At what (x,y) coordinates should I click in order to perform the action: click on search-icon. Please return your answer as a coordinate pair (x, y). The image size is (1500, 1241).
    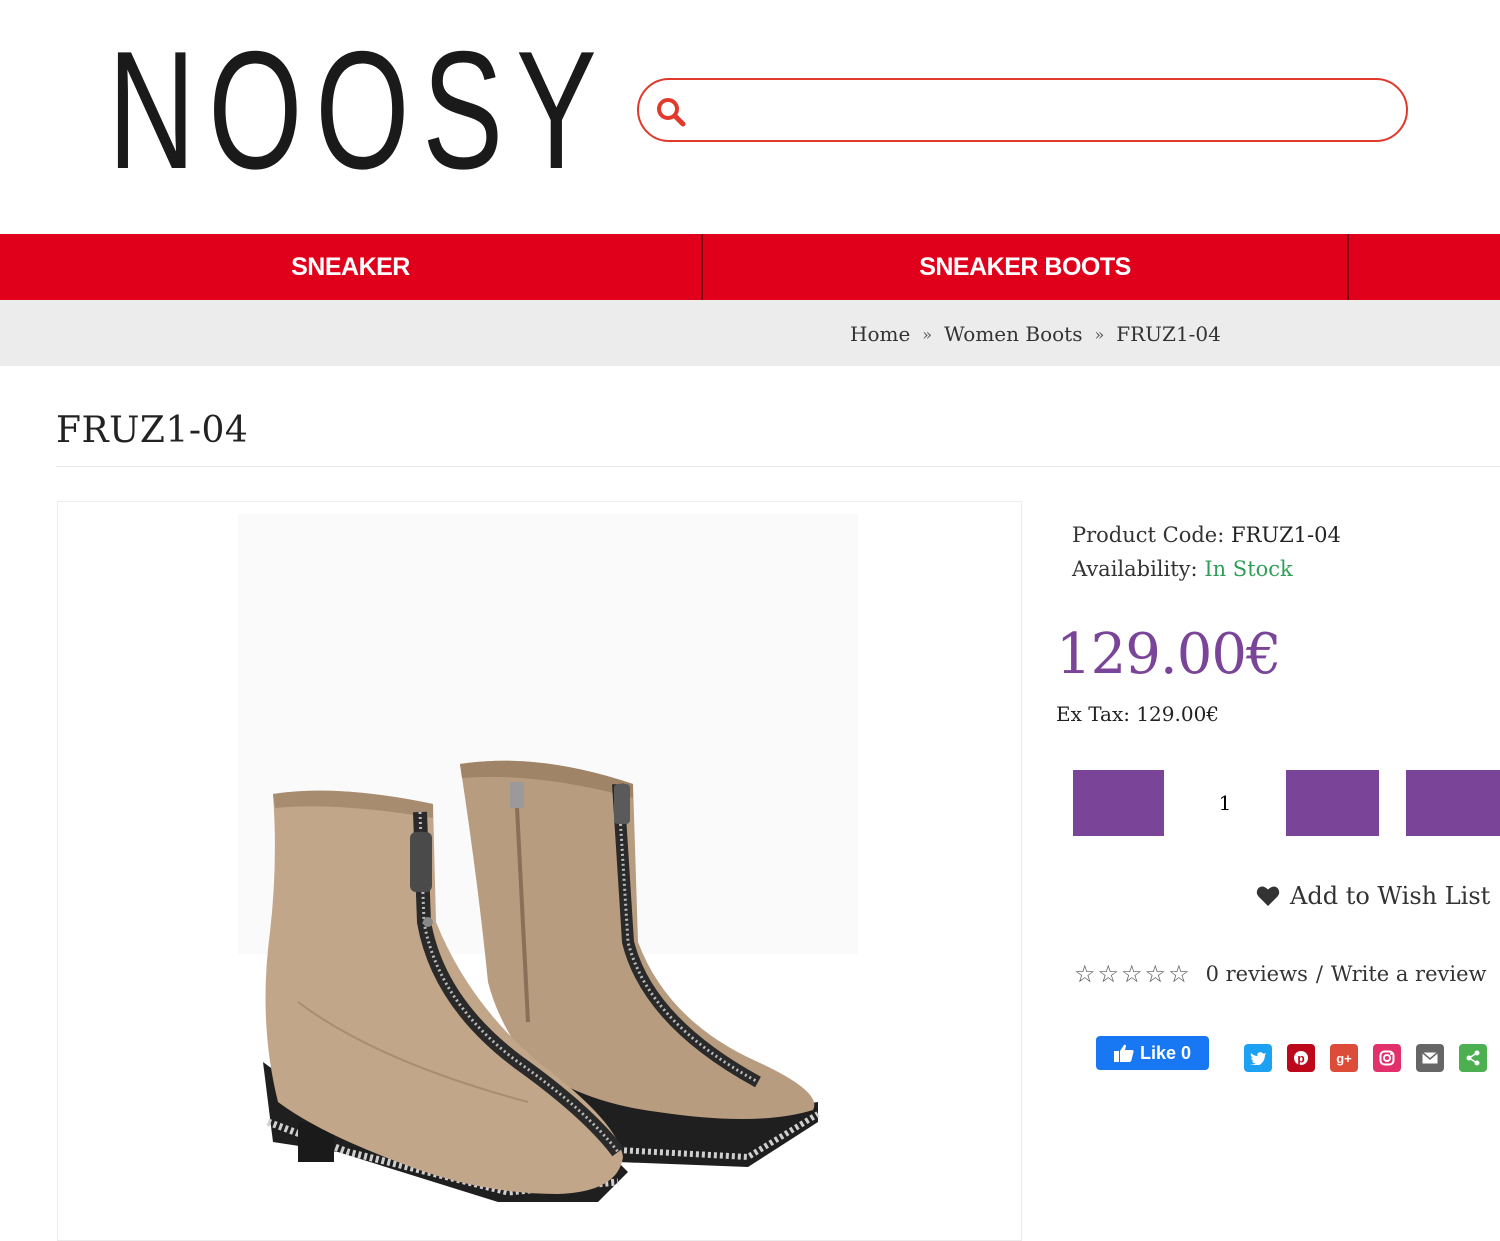
    Looking at the image, I should click on (671, 112).